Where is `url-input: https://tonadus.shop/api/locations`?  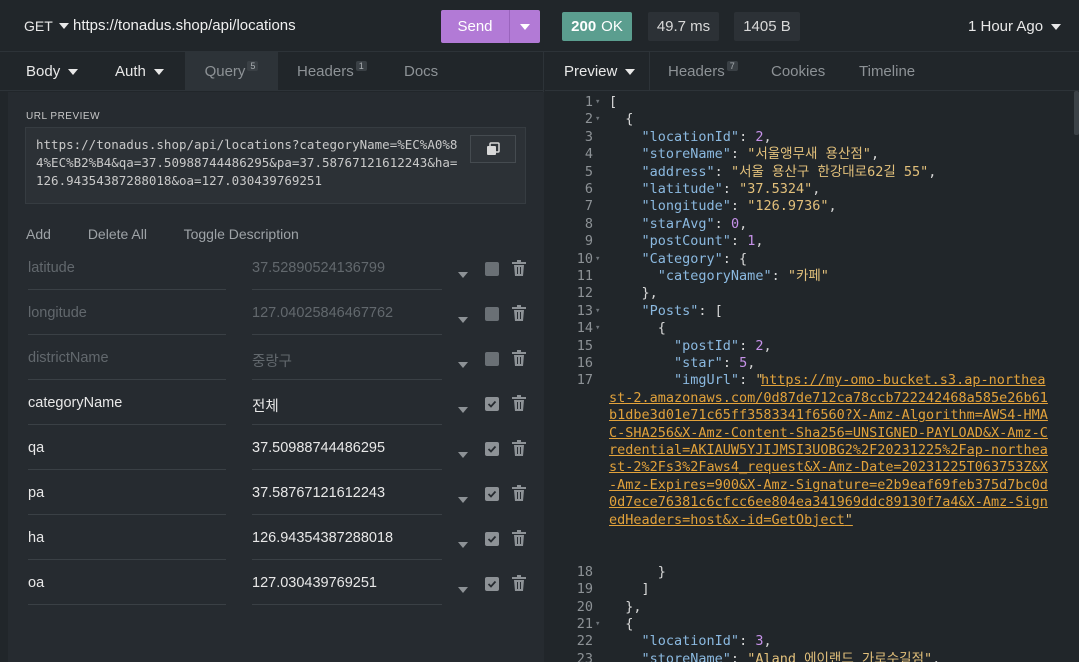
url-input: https://tonadus.shop/api/locations is located at coordinates (184, 25).